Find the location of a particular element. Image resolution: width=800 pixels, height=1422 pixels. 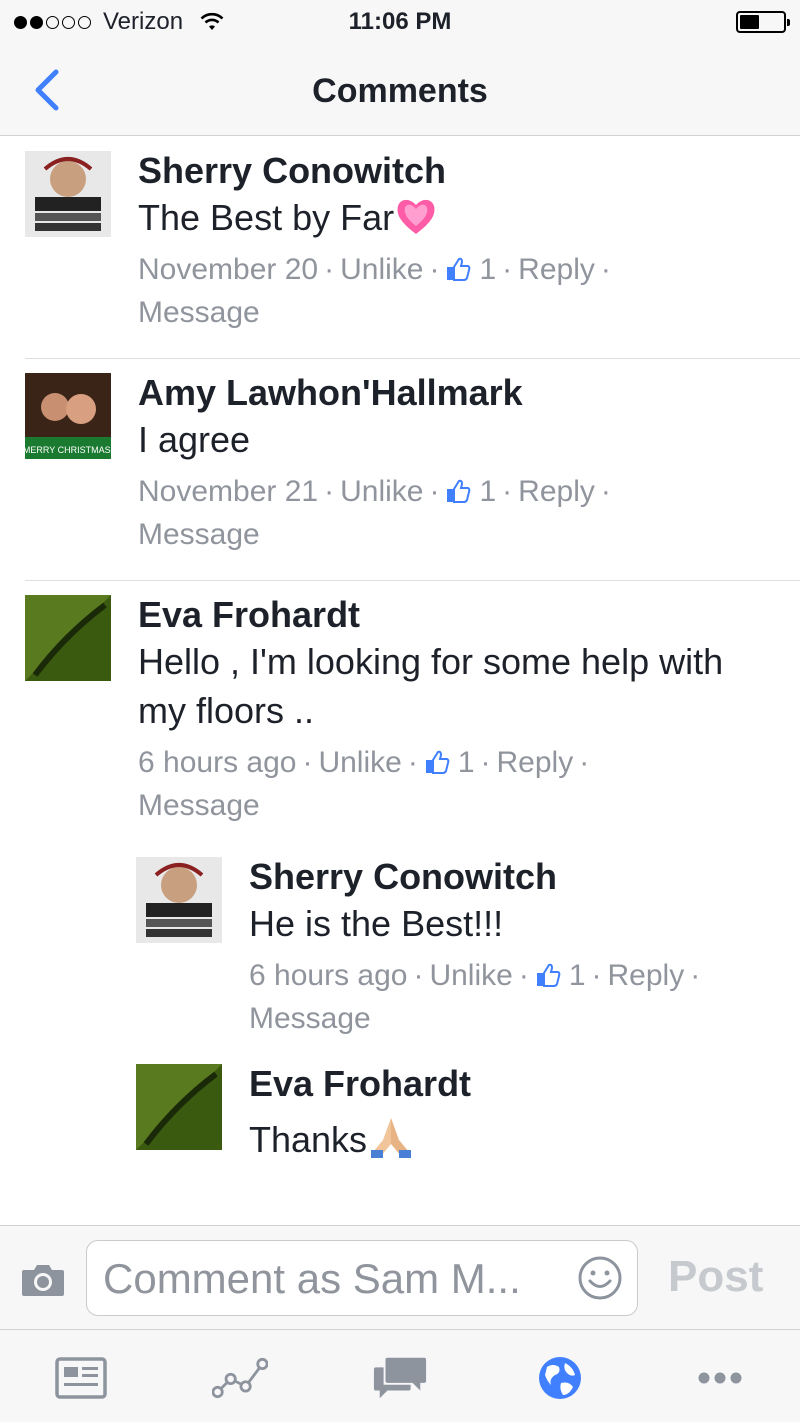

news-feed-icon is located at coordinates (81, 1378).